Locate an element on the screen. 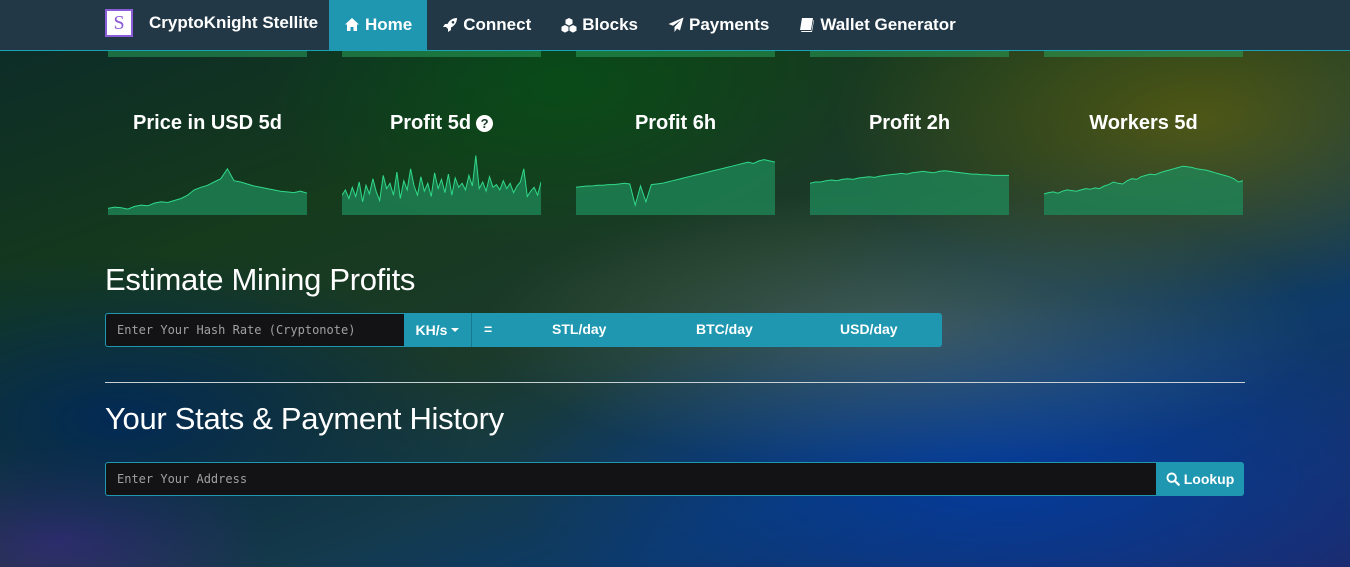 The image size is (1350, 567). profit-results: = STL/day BTC/day USD/day is located at coordinates (707, 330).